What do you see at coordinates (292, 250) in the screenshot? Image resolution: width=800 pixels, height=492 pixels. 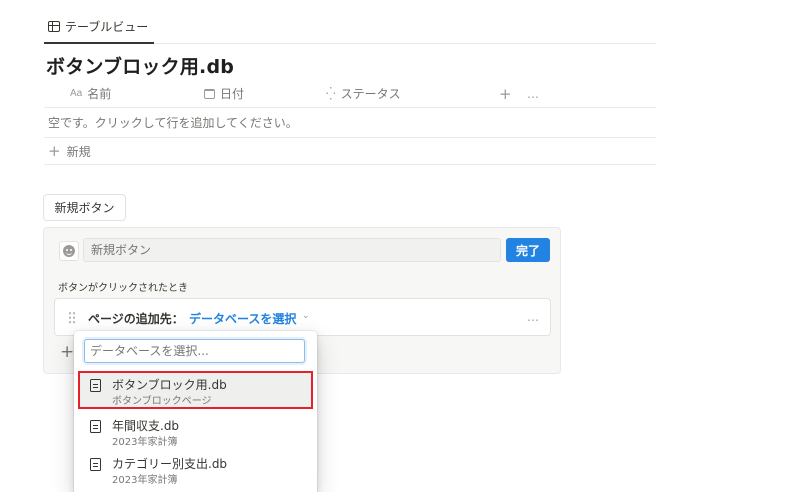 I see `button-name-input` at bounding box center [292, 250].